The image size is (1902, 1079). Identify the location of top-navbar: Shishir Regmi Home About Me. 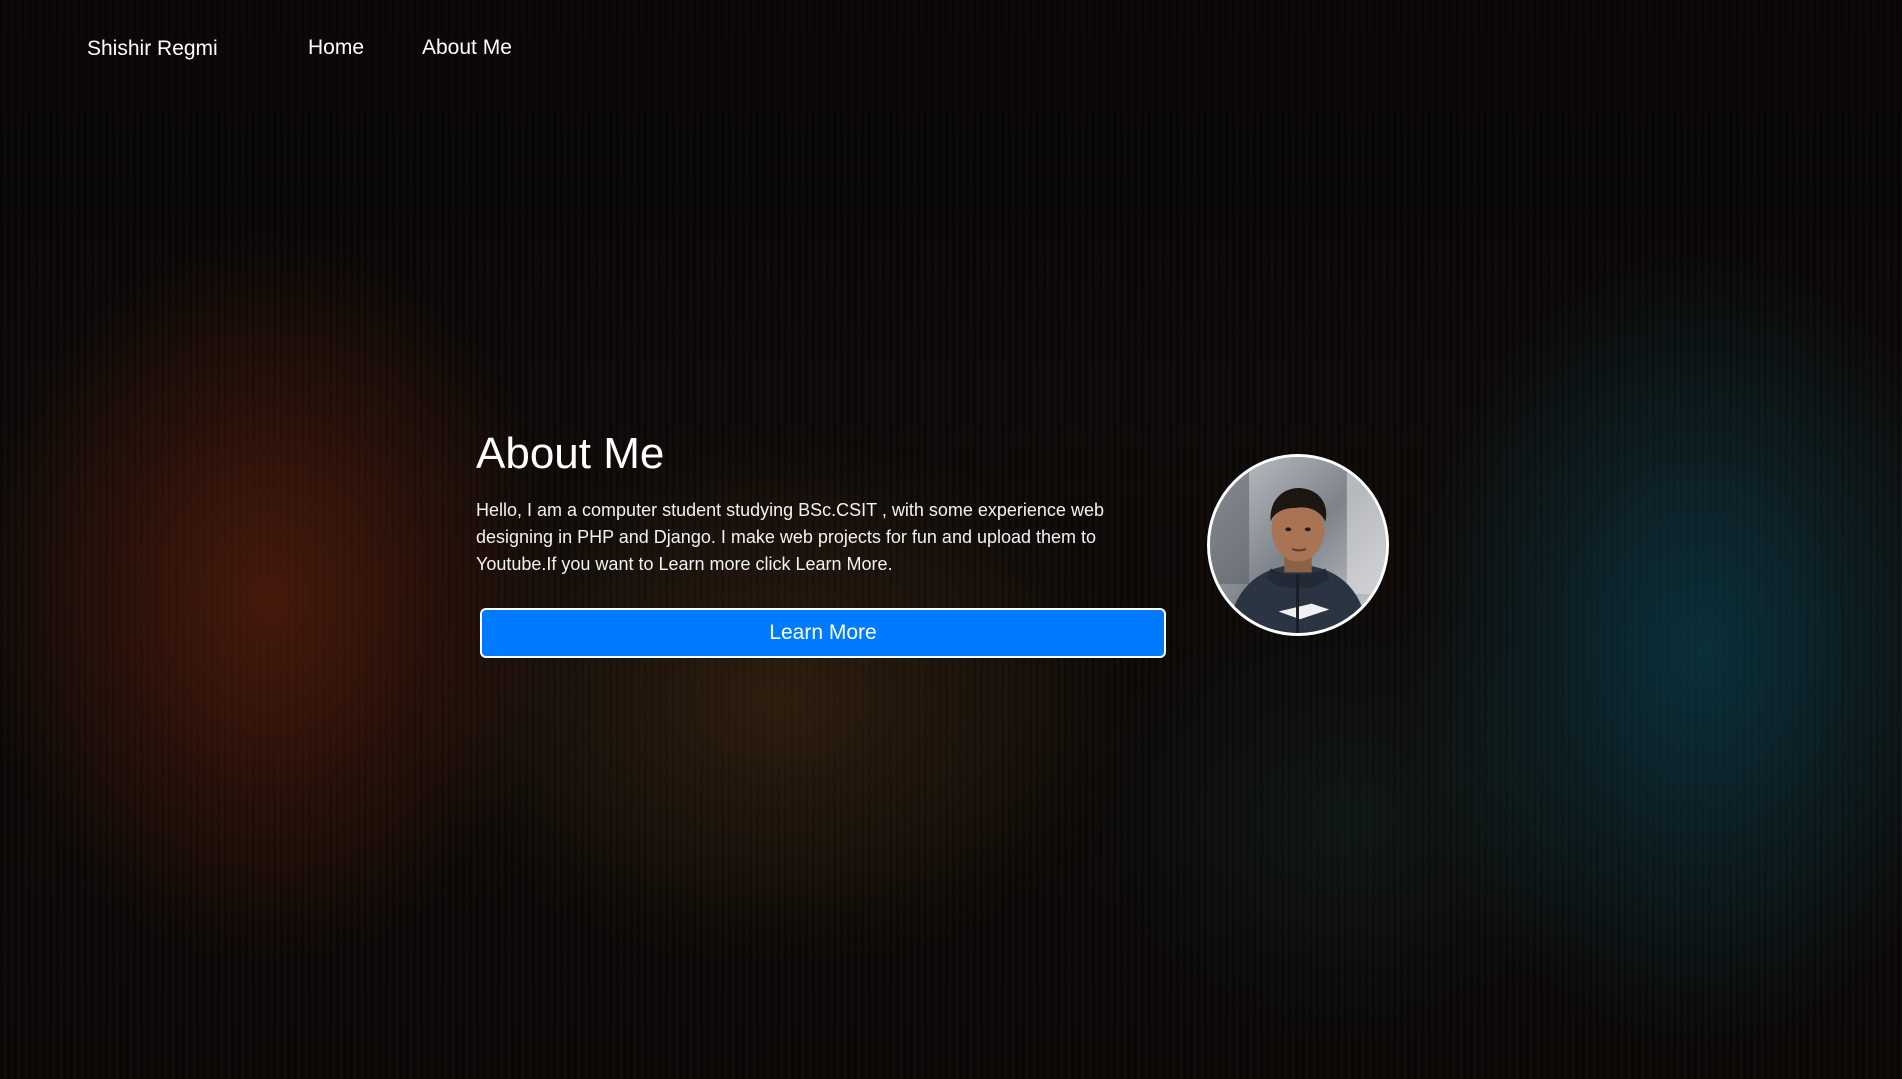
(951, 57).